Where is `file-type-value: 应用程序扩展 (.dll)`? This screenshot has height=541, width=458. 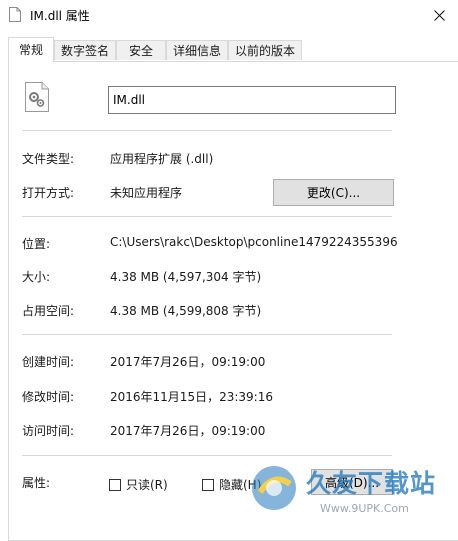 file-type-value: 应用程序扩展 (.dll) is located at coordinates (162, 159).